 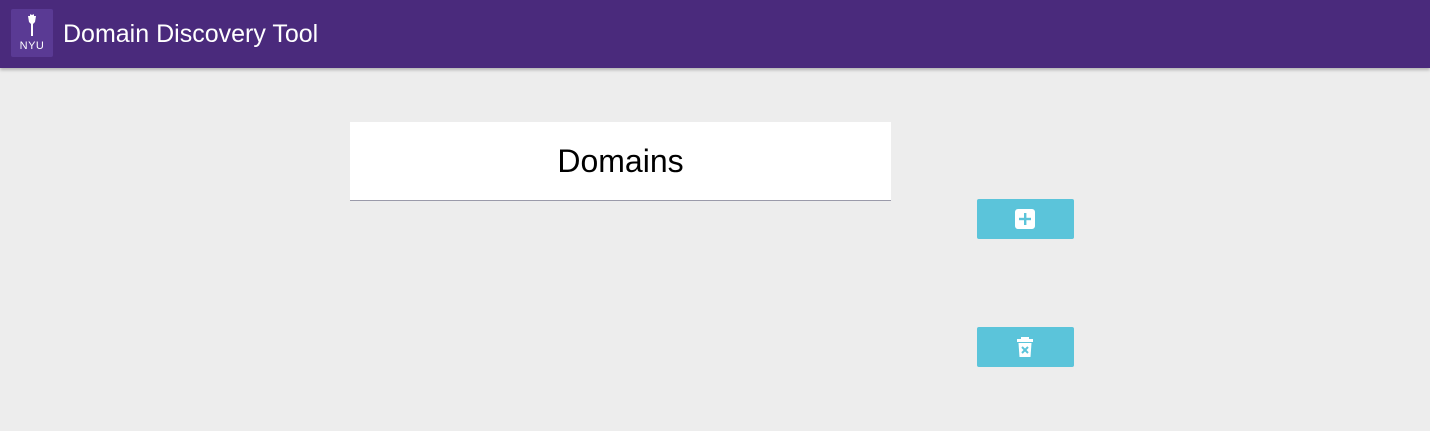 What do you see at coordinates (191, 34) in the screenshot?
I see `app-title: Domain Discovery Tool` at bounding box center [191, 34].